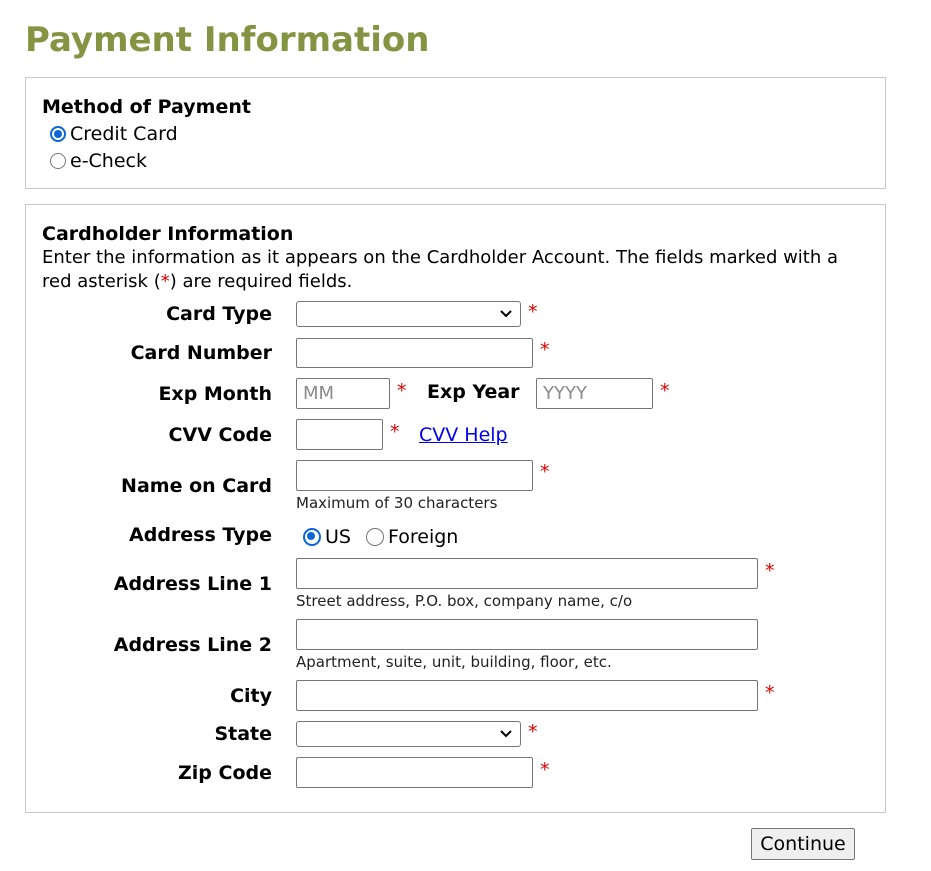  Describe the element at coordinates (200, 535) in the screenshot. I see `address-type-label: Address Type` at that location.